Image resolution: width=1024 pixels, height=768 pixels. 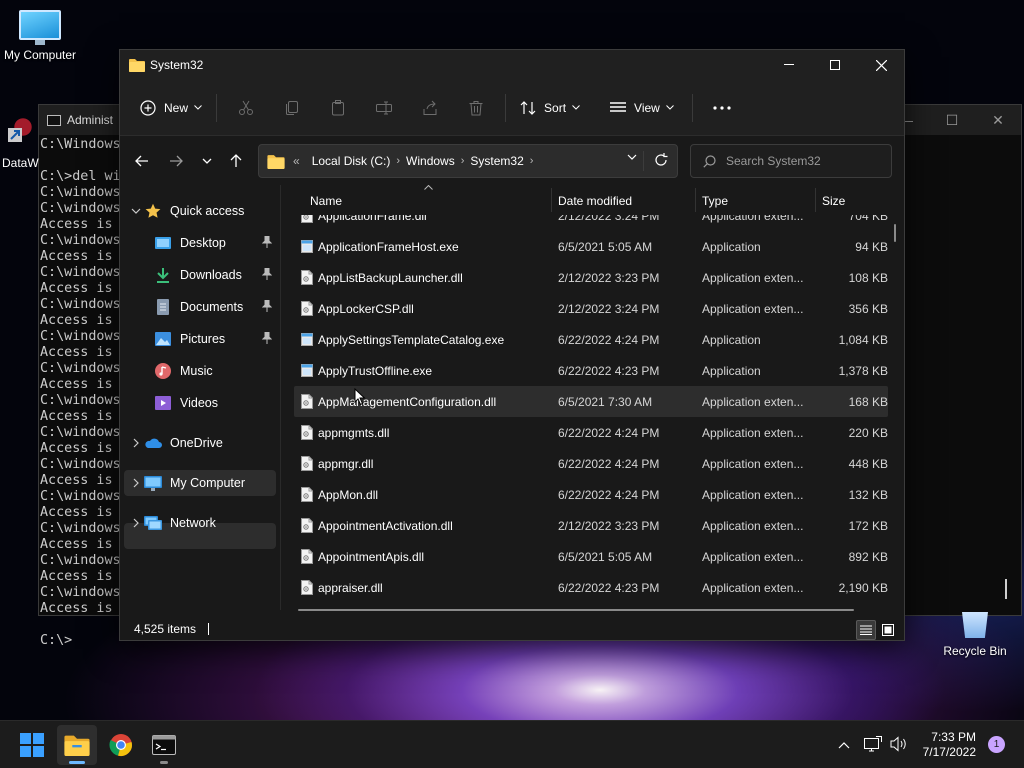 I want to click on share-button, so click(x=430, y=108).